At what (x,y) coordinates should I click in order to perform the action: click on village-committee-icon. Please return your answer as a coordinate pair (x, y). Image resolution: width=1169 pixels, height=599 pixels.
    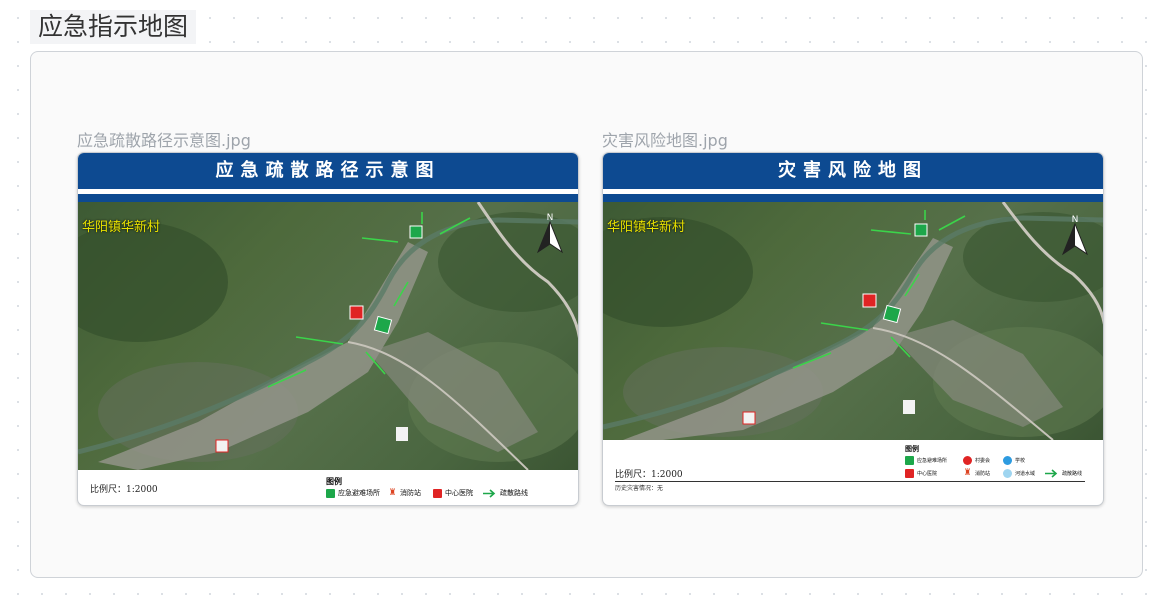
    Looking at the image, I should click on (967, 460).